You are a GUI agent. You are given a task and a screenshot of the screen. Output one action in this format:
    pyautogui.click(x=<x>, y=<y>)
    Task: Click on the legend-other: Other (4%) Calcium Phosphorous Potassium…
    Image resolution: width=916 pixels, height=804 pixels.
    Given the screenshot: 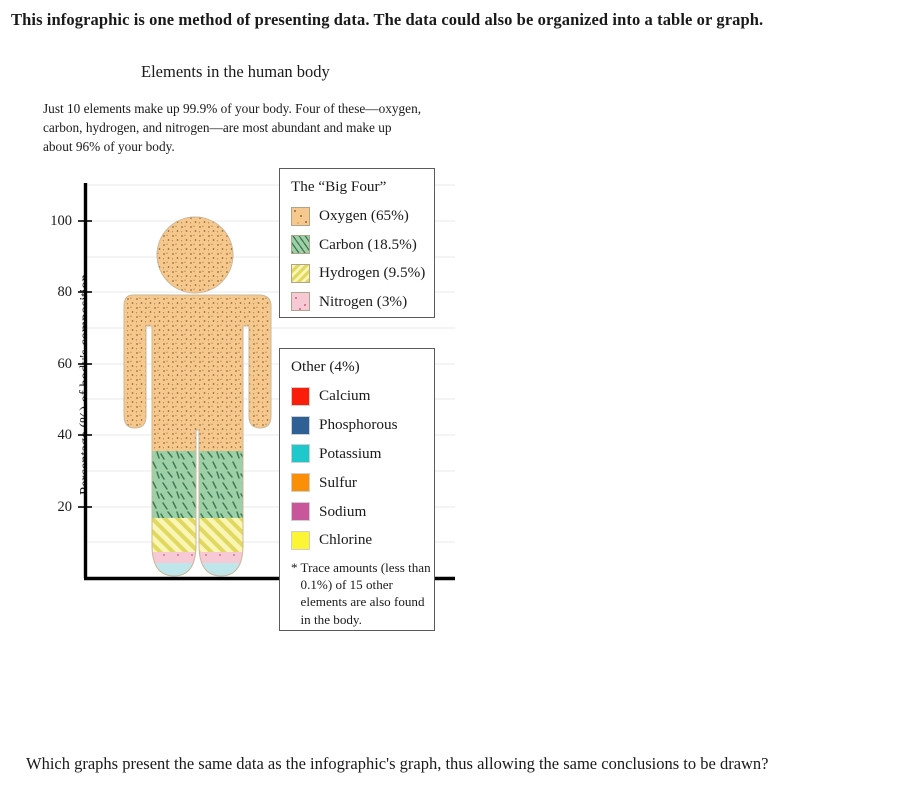 What is the action you would take?
    pyautogui.click(x=357, y=489)
    